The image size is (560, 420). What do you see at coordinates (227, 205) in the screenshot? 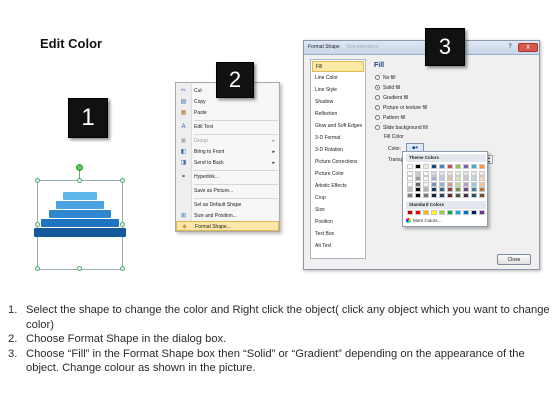
I see `menu-item-set-default-shape: Set as Default Shape` at bounding box center [227, 205].